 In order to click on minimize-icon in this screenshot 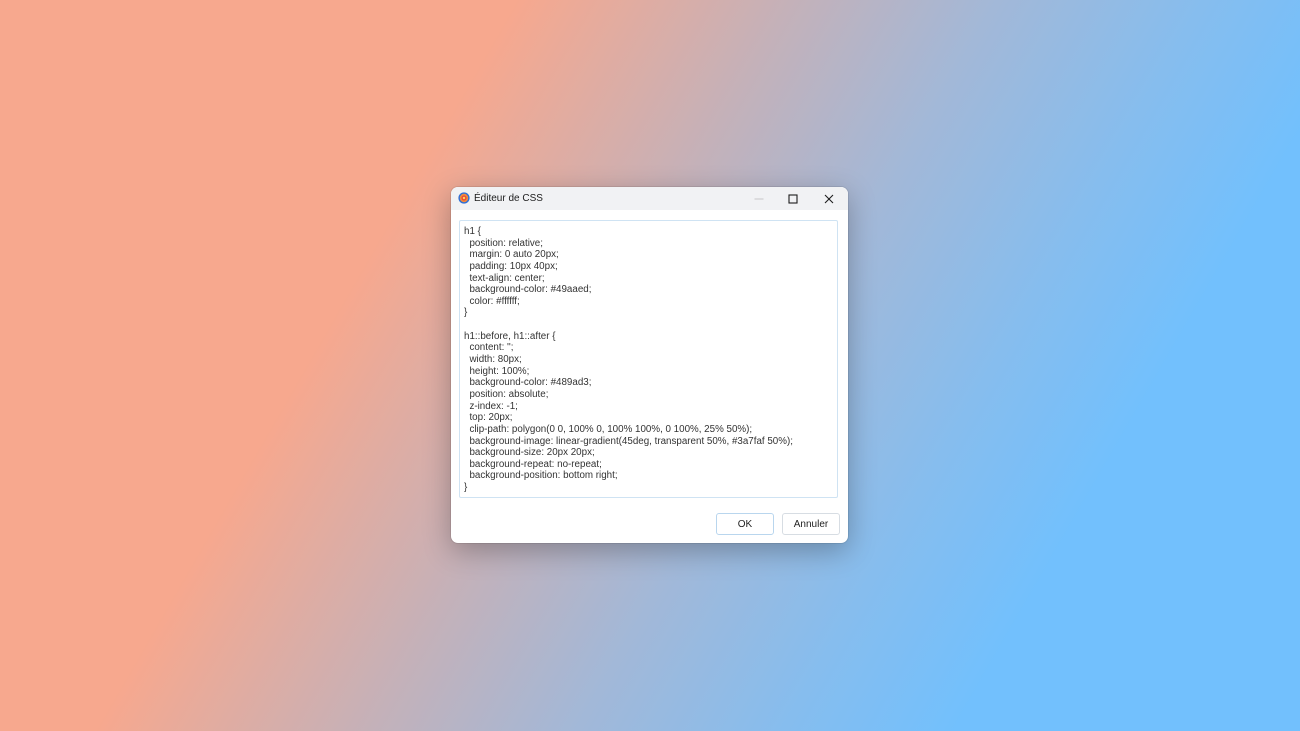, I will do `click(759, 198)`.